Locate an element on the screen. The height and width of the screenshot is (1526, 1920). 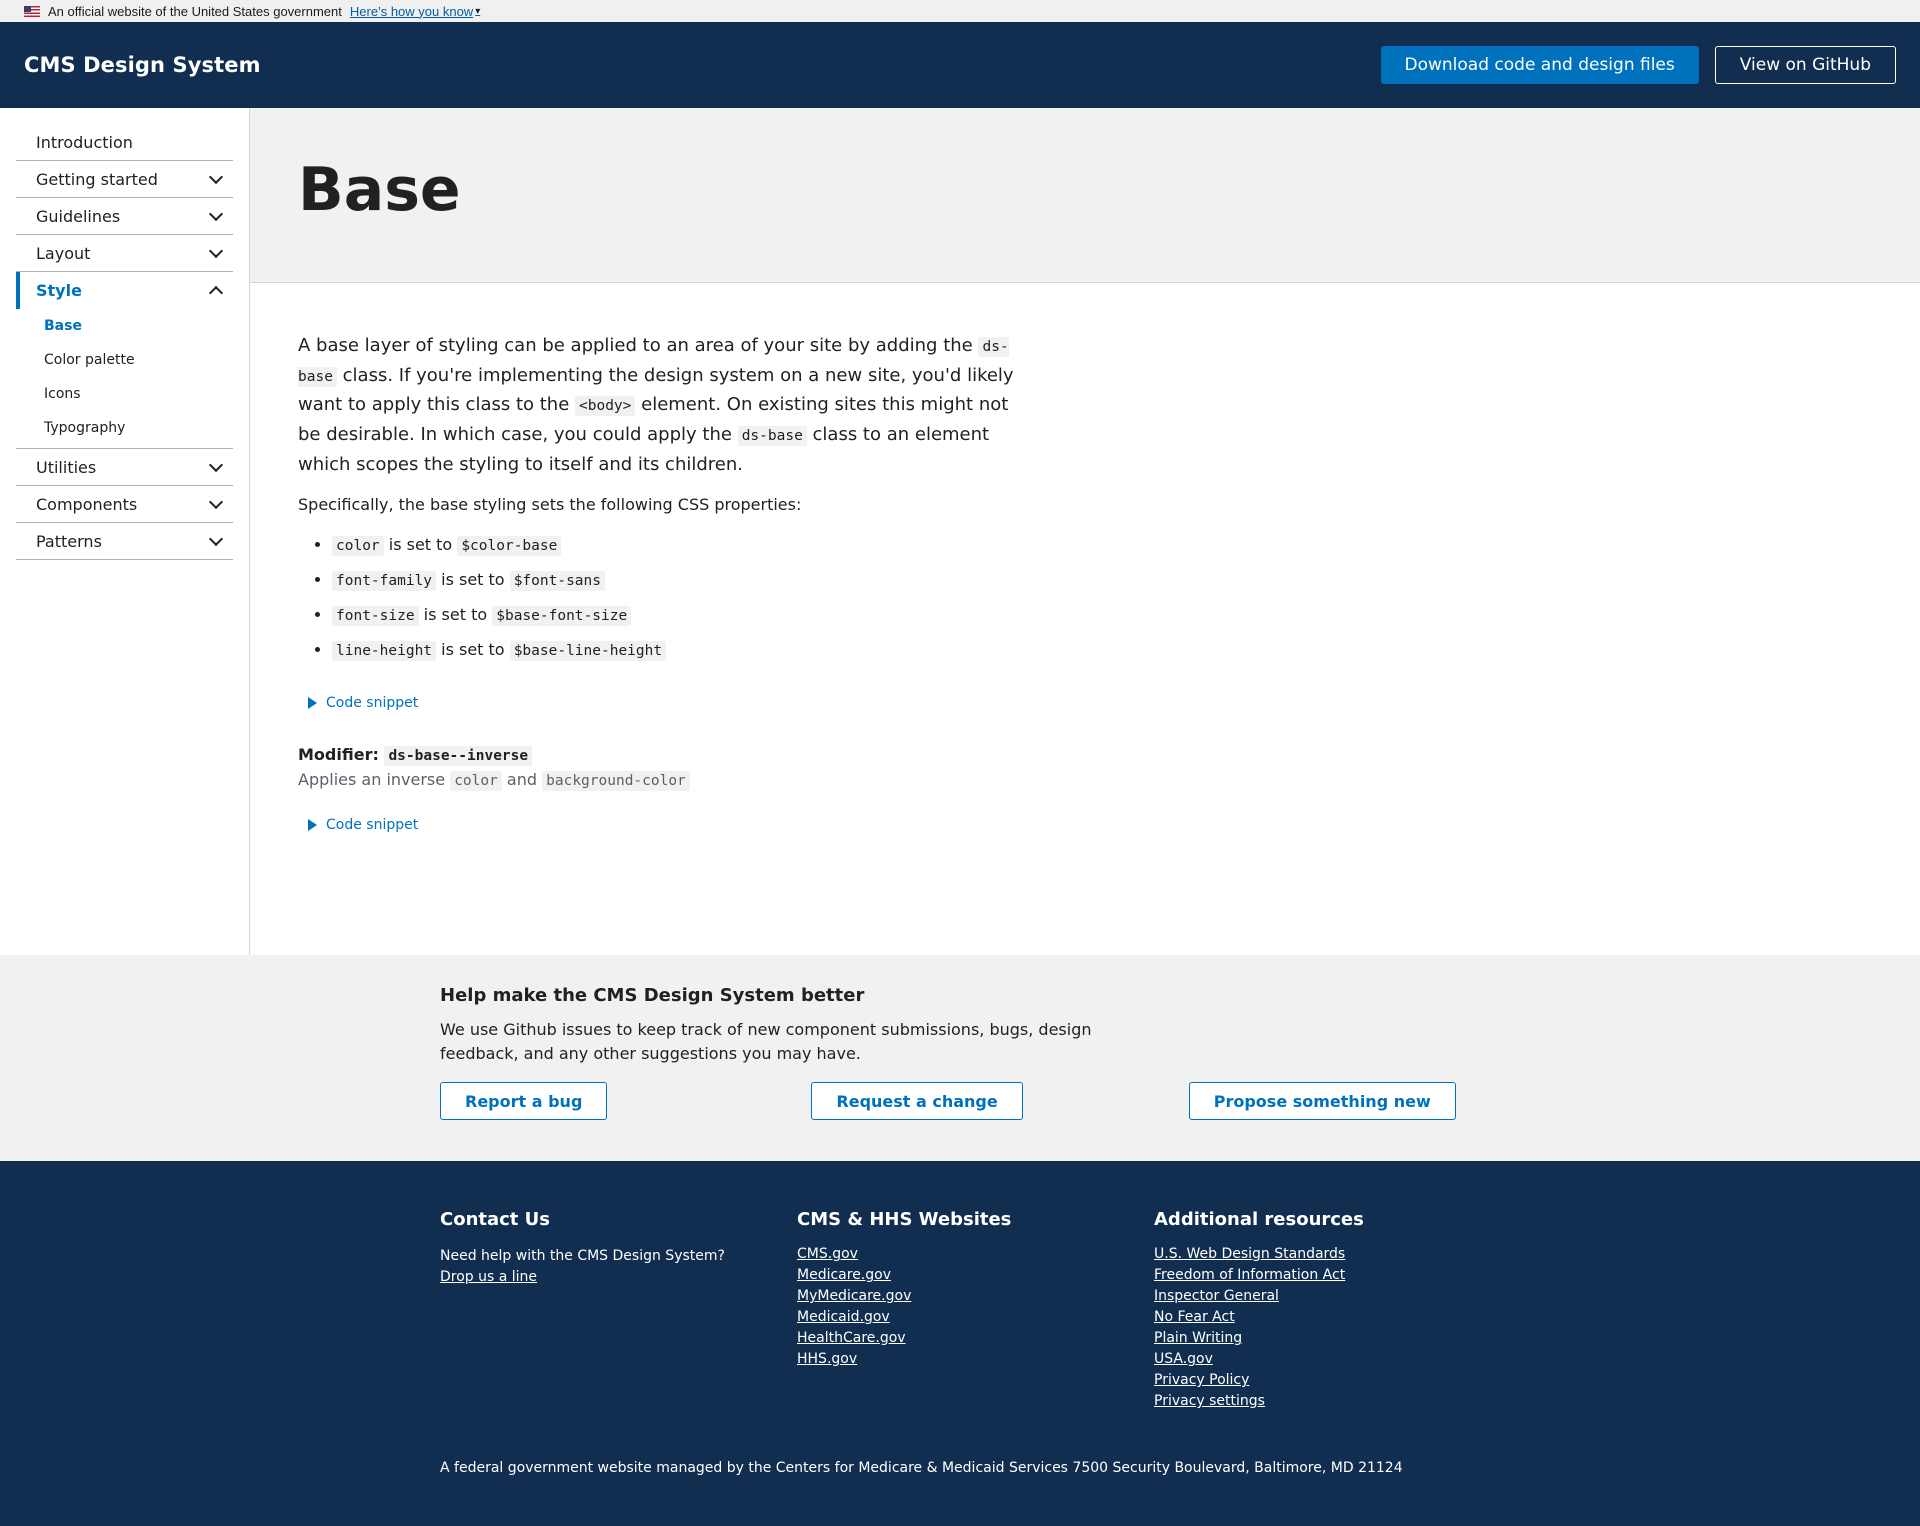
footer-link-cms: CMS.gov is located at coordinates (975, 1254).